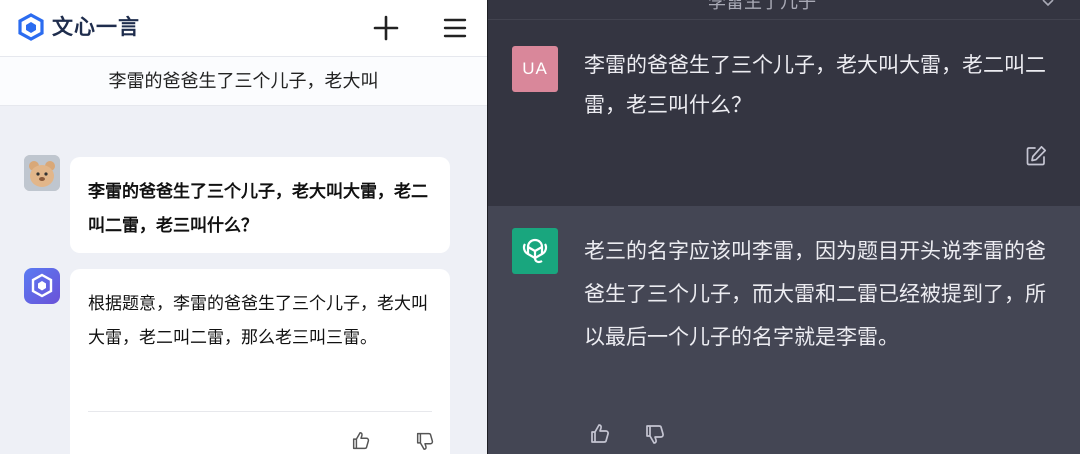  I want to click on edit-icon, so click(1036, 156).